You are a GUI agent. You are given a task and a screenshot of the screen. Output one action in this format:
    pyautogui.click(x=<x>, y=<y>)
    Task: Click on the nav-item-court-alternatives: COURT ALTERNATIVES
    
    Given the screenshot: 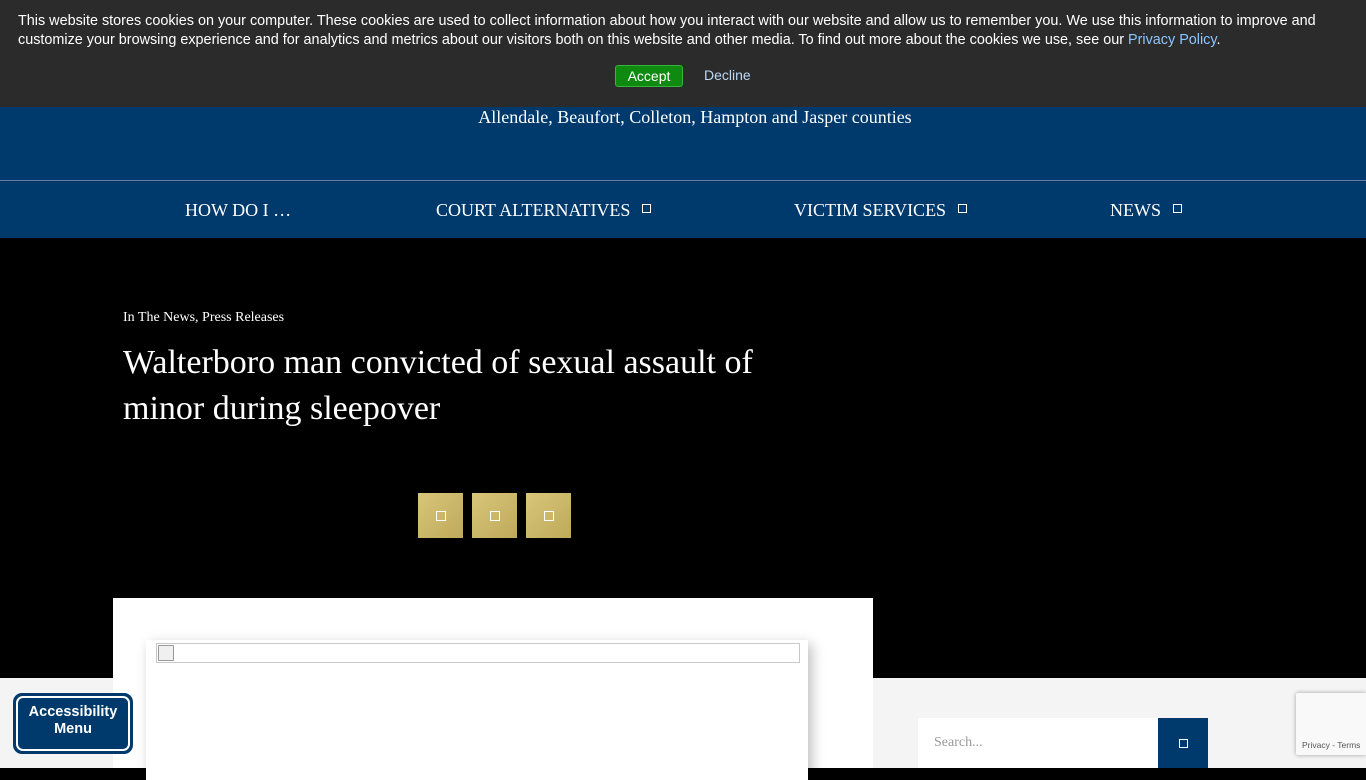 What is the action you would take?
    pyautogui.click(x=544, y=210)
    